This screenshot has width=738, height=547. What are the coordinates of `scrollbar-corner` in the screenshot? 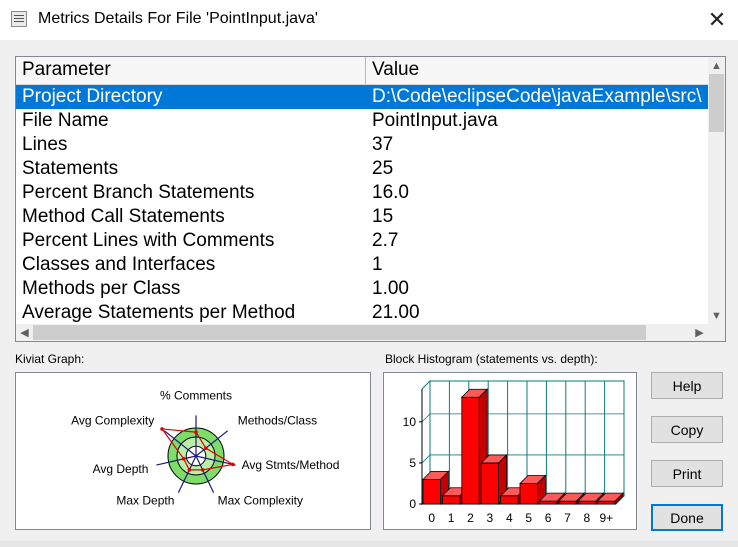 It's located at (716, 332).